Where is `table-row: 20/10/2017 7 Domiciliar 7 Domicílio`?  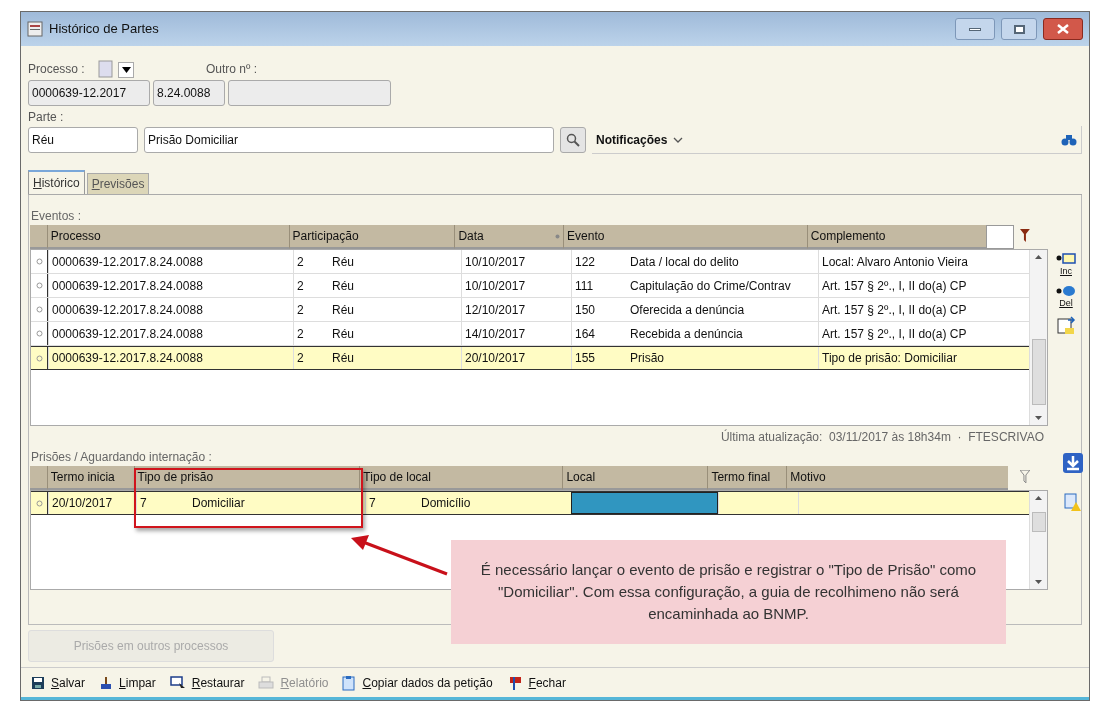 table-row: 20/10/2017 7 Domiciliar 7 Domicílio is located at coordinates (530, 503).